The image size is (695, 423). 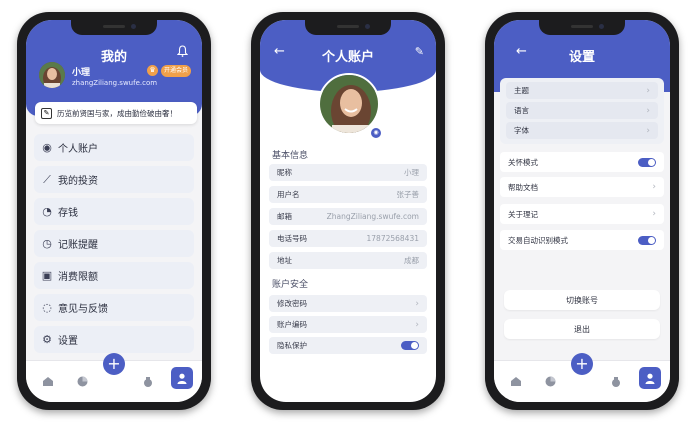 I want to click on edit-icon: ✎, so click(x=419, y=51).